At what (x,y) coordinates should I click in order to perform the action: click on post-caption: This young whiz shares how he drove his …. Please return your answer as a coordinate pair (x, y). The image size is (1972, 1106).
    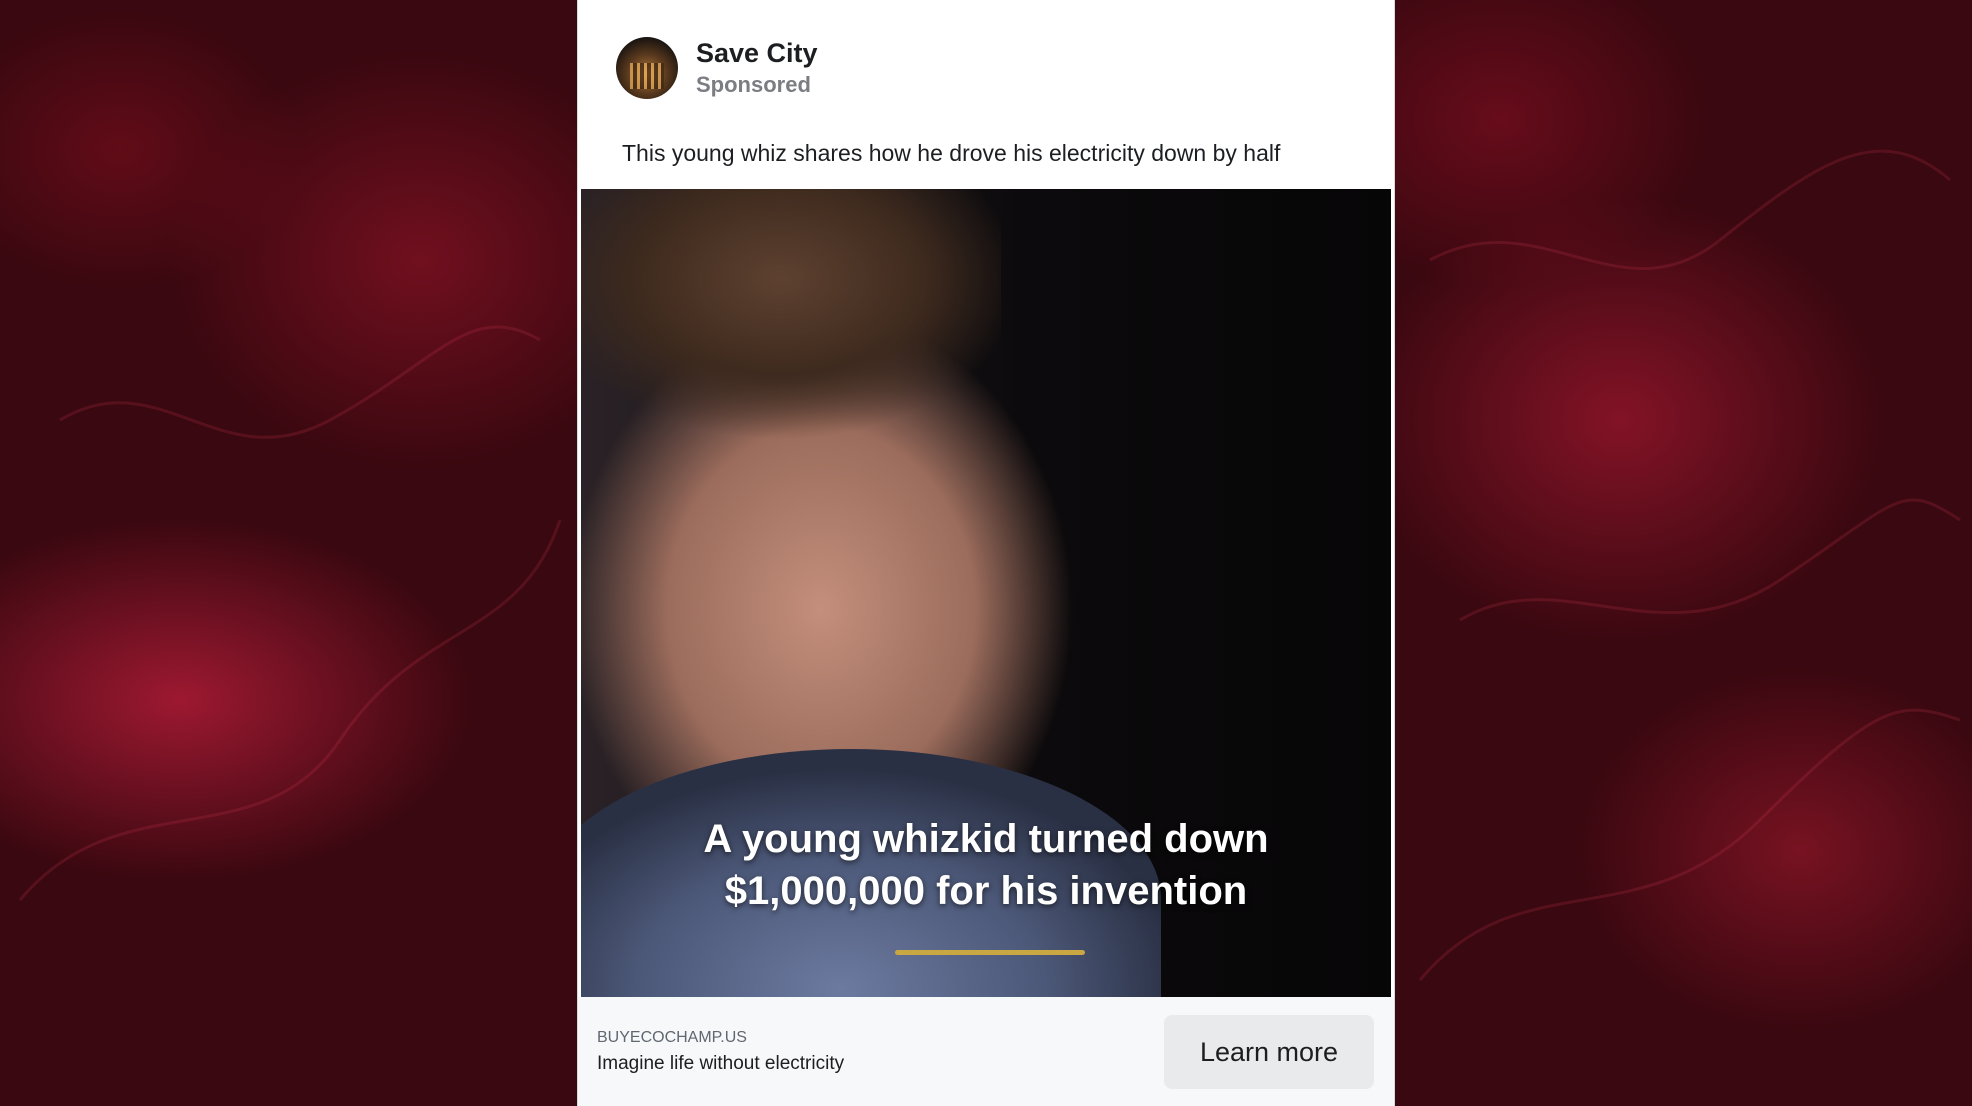
    Looking at the image, I should click on (951, 153).